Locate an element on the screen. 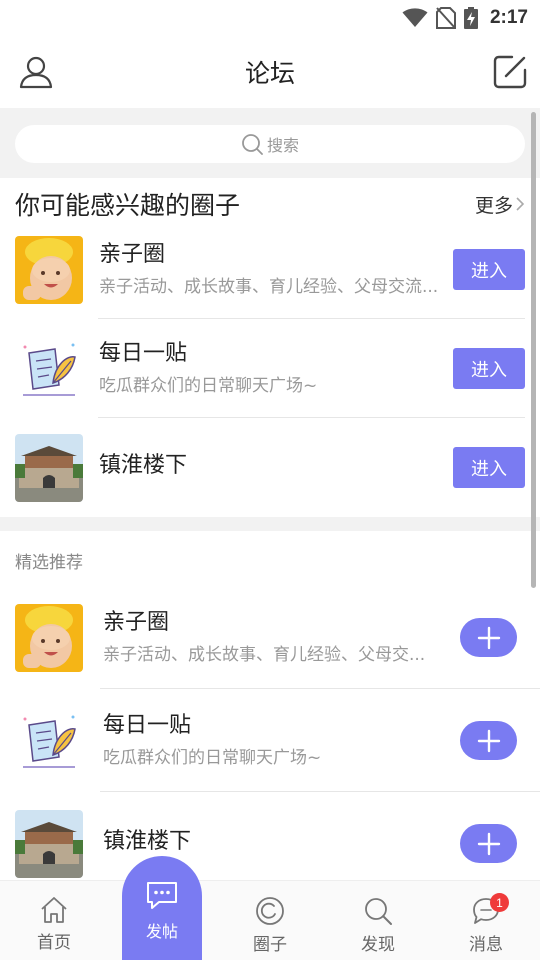  status-time: 2:17 is located at coordinates (508, 17).